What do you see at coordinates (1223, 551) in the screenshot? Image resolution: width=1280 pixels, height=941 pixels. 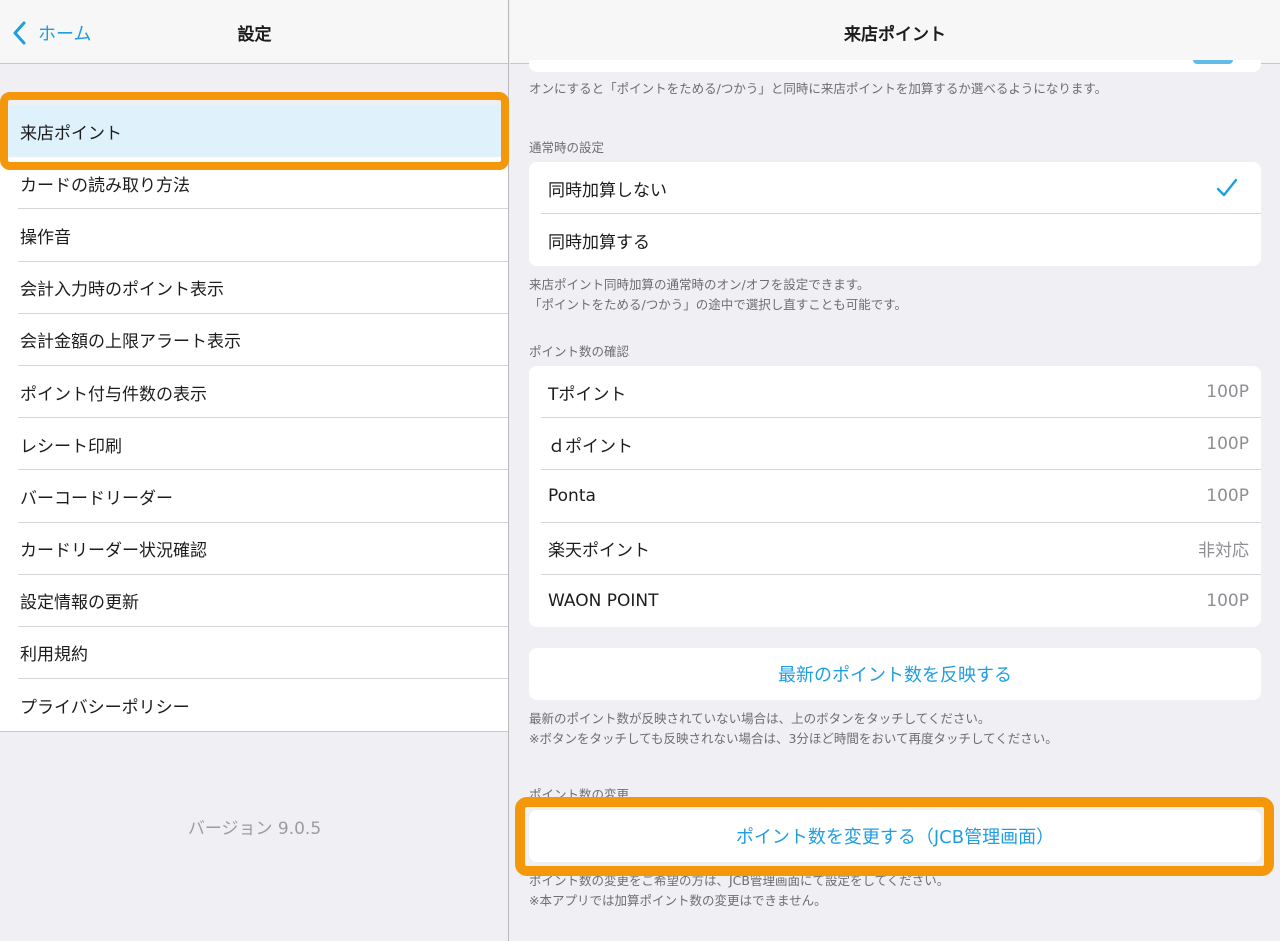 I see `point-value: 非対応` at bounding box center [1223, 551].